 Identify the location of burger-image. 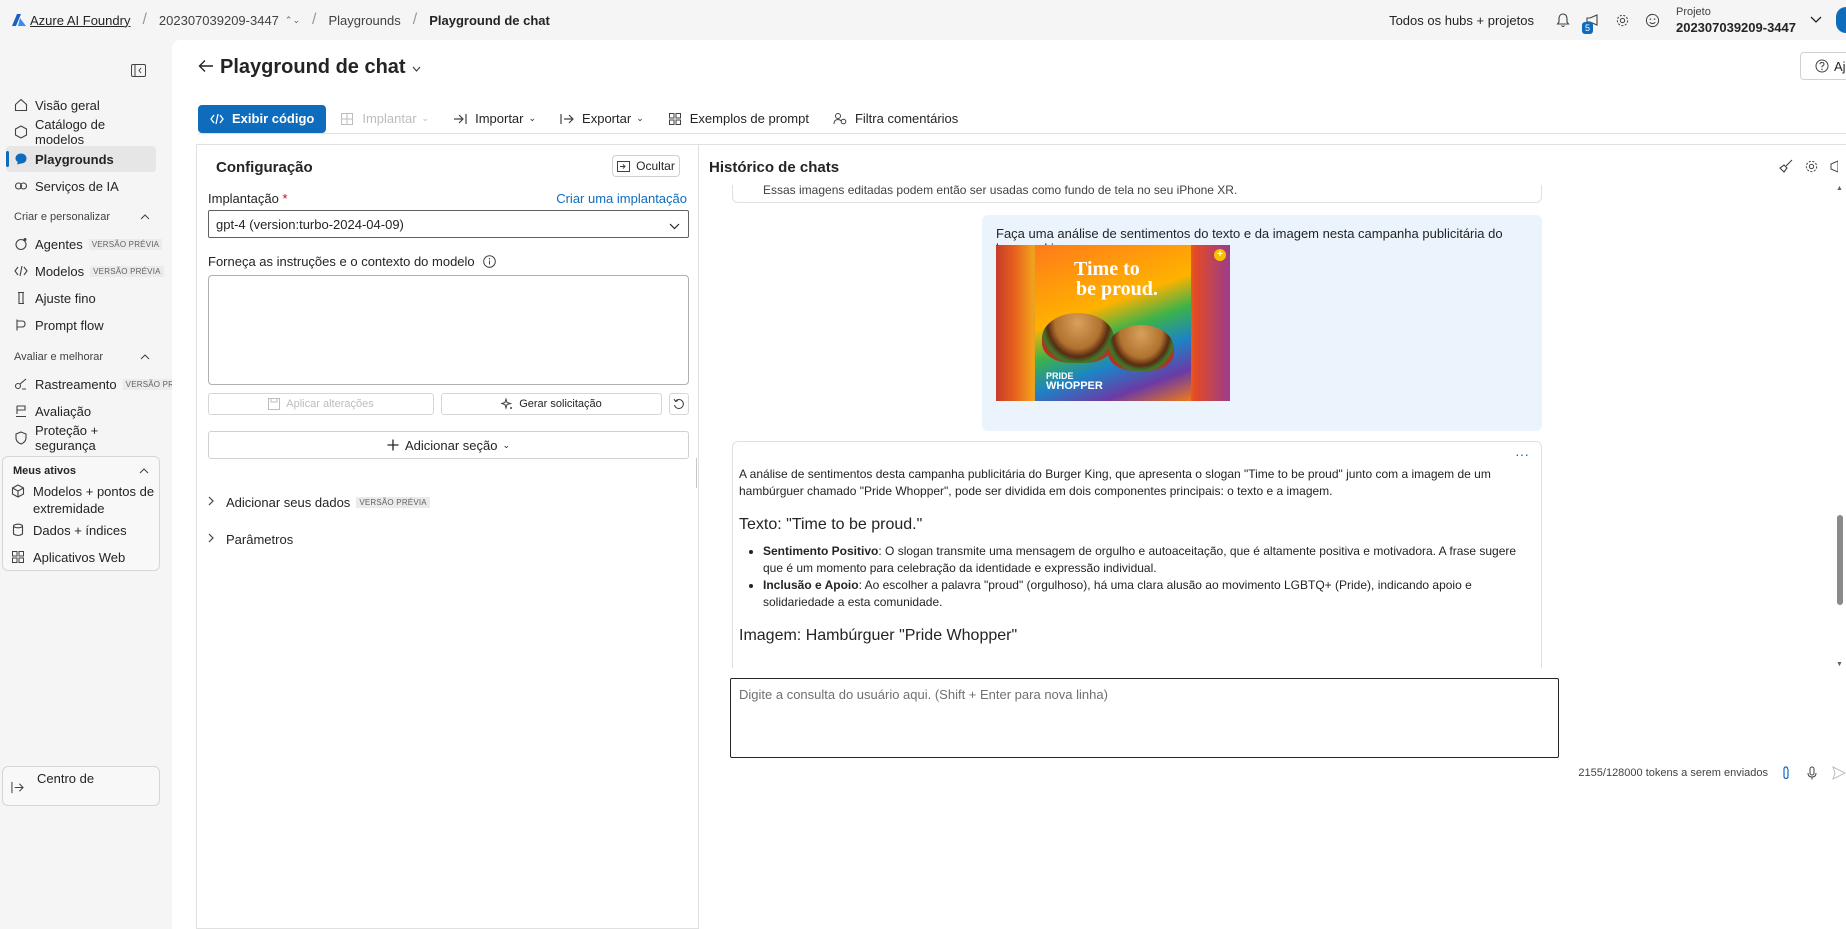
(1078, 338).